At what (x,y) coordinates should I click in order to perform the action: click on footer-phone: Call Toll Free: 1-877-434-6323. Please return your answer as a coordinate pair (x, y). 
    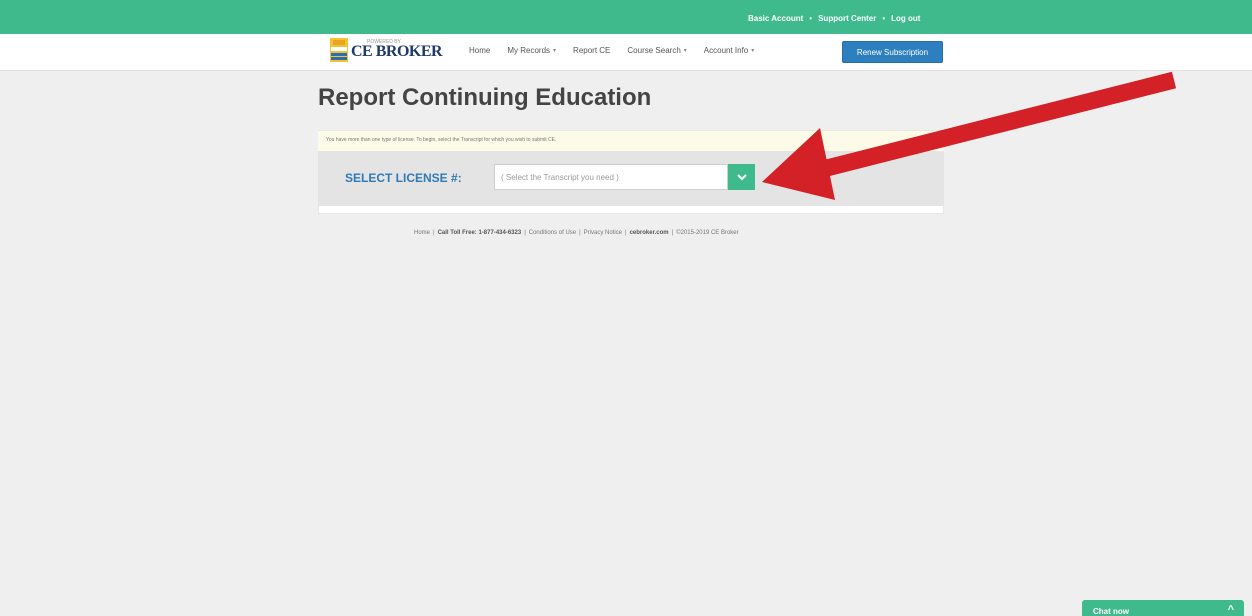
    Looking at the image, I should click on (479, 233).